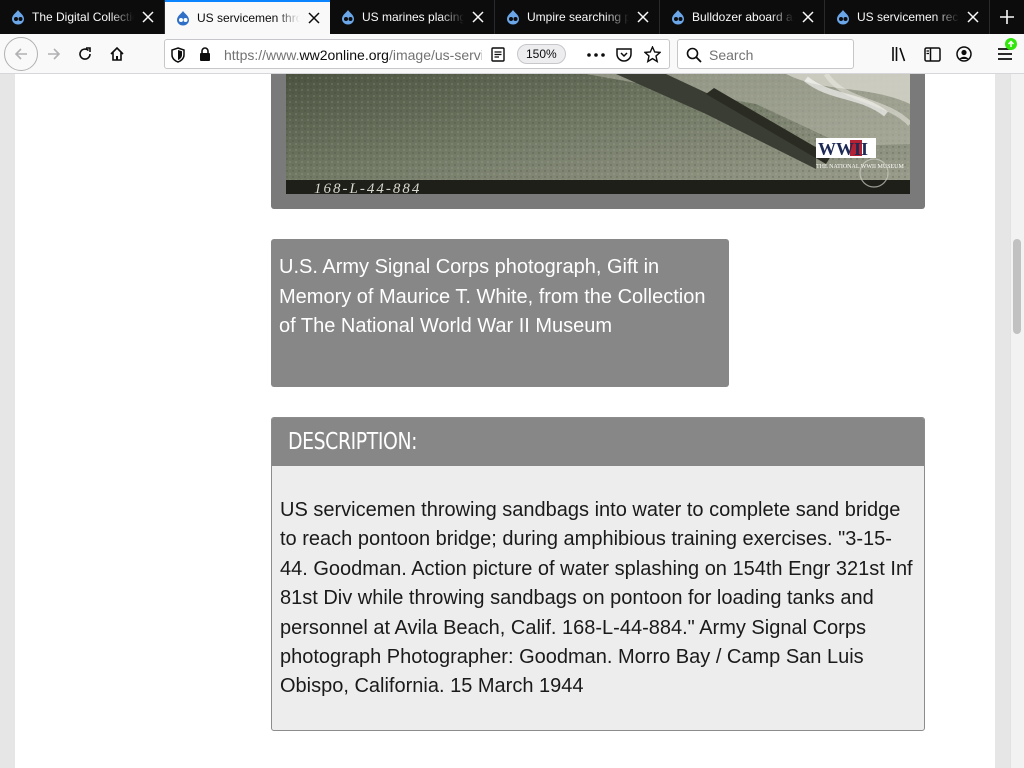 The width and height of the screenshot is (1024, 768). I want to click on forward-button, so click(54, 54).